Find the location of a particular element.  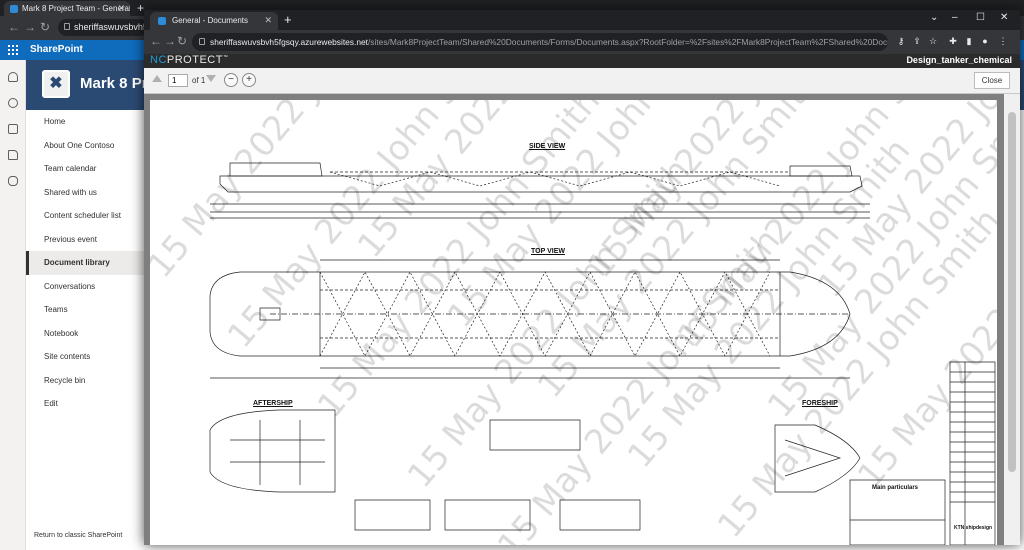

nav-item-content-scheduler: Content scheduler list is located at coordinates (86, 216).